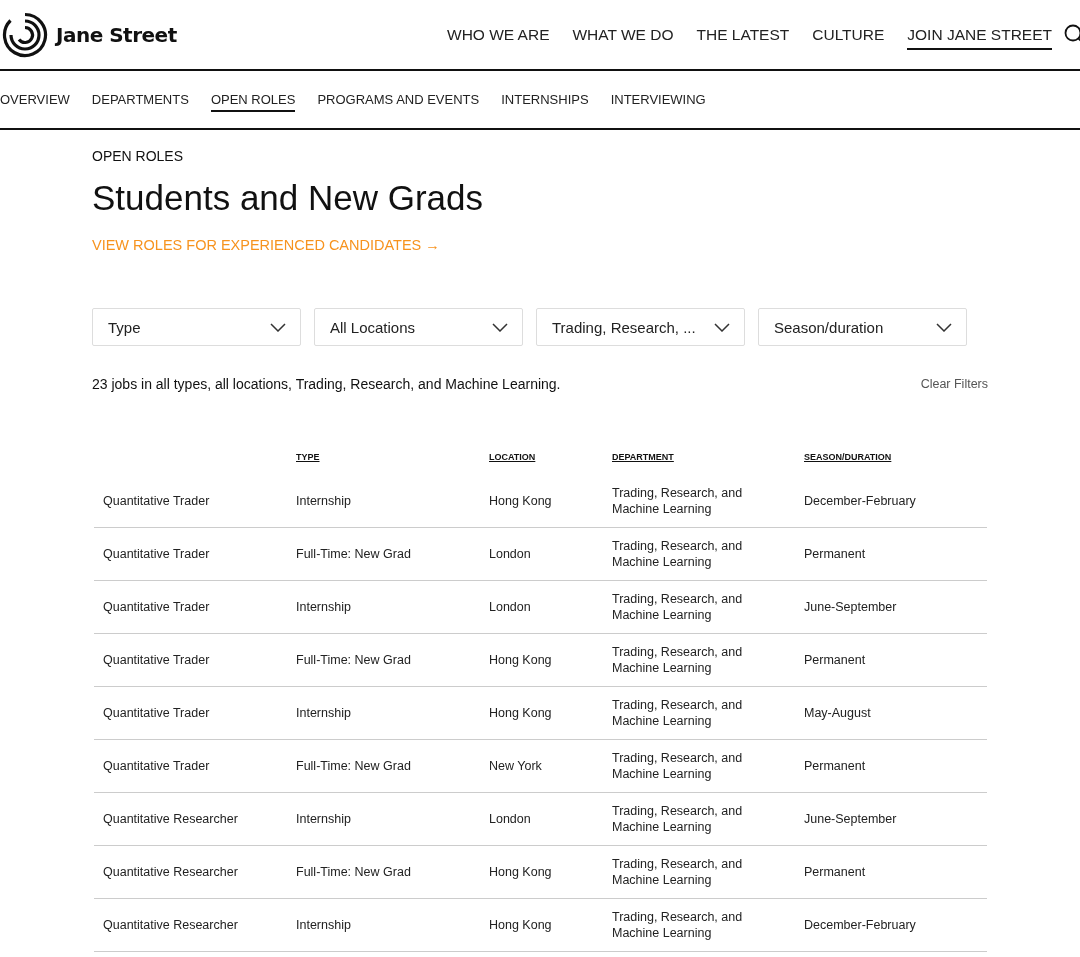  Describe the element at coordinates (623, 37) in the screenshot. I see `nav-link: WHAT WE DO` at that location.